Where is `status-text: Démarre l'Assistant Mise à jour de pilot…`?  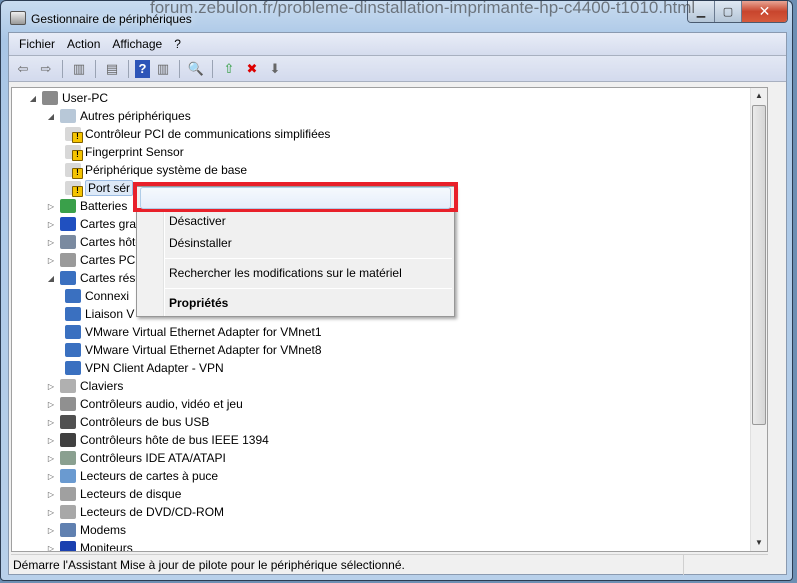
status-text: Démarre l'Assistant Mise à jour de pilot… is located at coordinates (209, 564).